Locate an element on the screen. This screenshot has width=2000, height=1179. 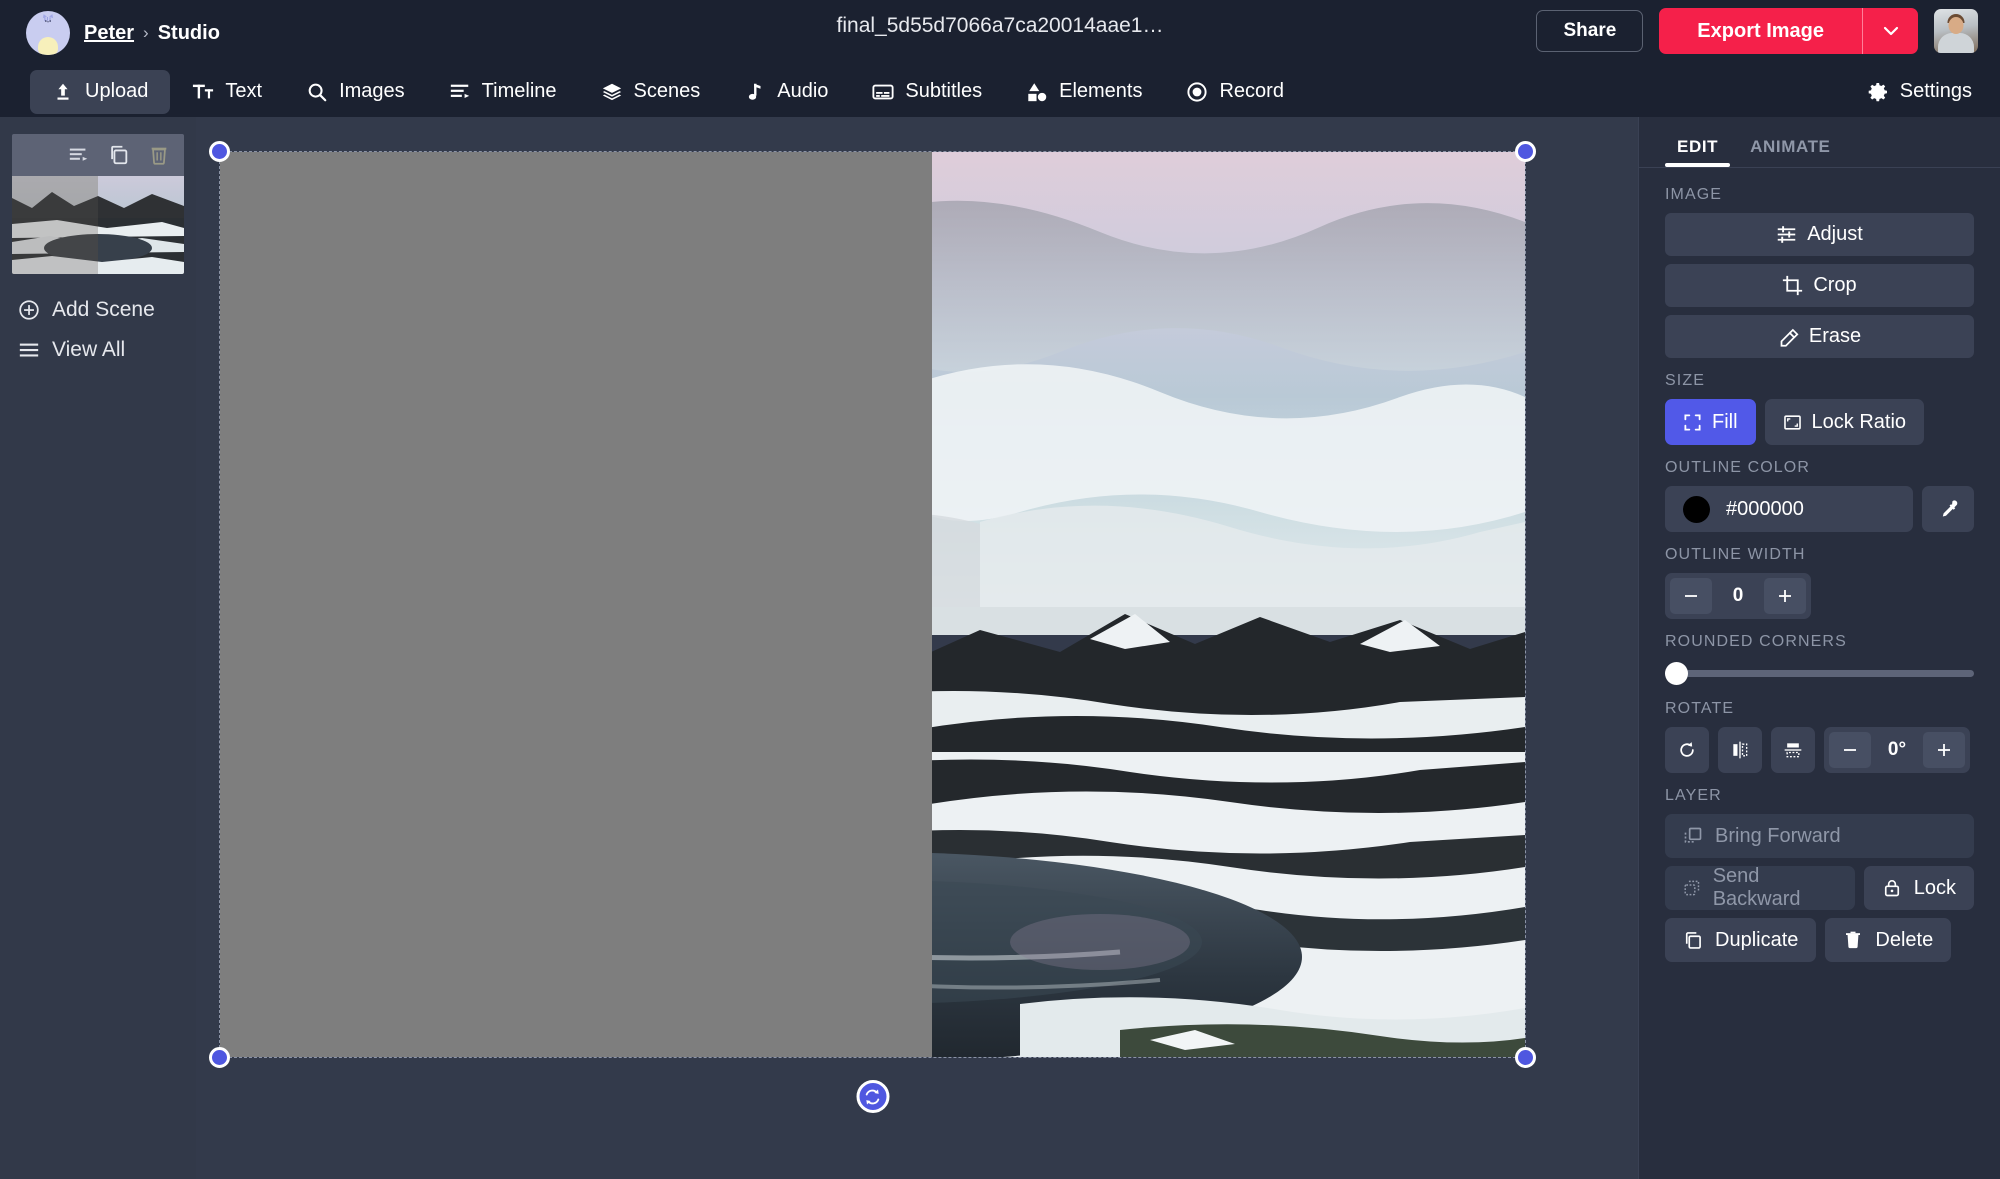
delete-label: Delete is located at coordinates (1904, 939).